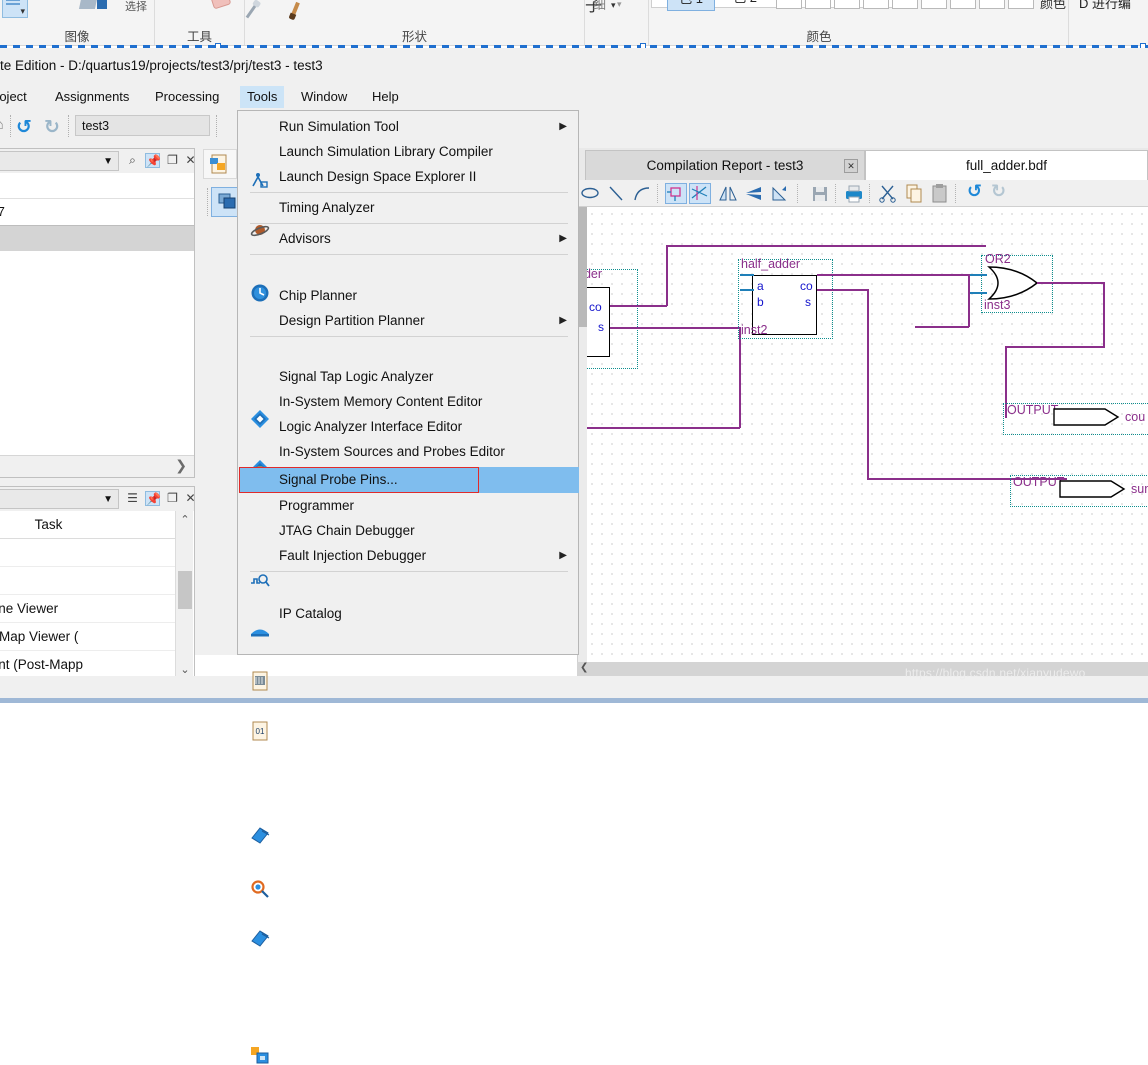 This screenshot has height=1065, width=1148. Describe the element at coordinates (1013, 283) in the screenshot. I see `or-gate-icon` at that location.